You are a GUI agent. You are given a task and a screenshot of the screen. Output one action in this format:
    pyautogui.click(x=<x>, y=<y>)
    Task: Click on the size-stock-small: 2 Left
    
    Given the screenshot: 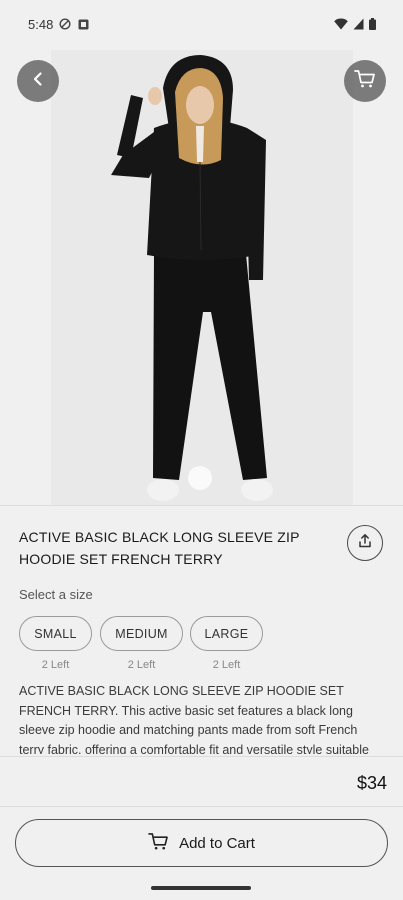 What is the action you would take?
    pyautogui.click(x=55, y=665)
    